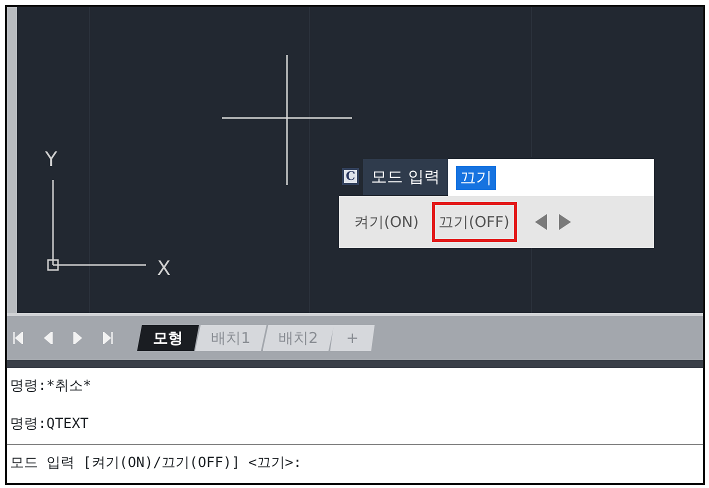  Describe the element at coordinates (168, 338) in the screenshot. I see `layout-tab: 모형` at that location.